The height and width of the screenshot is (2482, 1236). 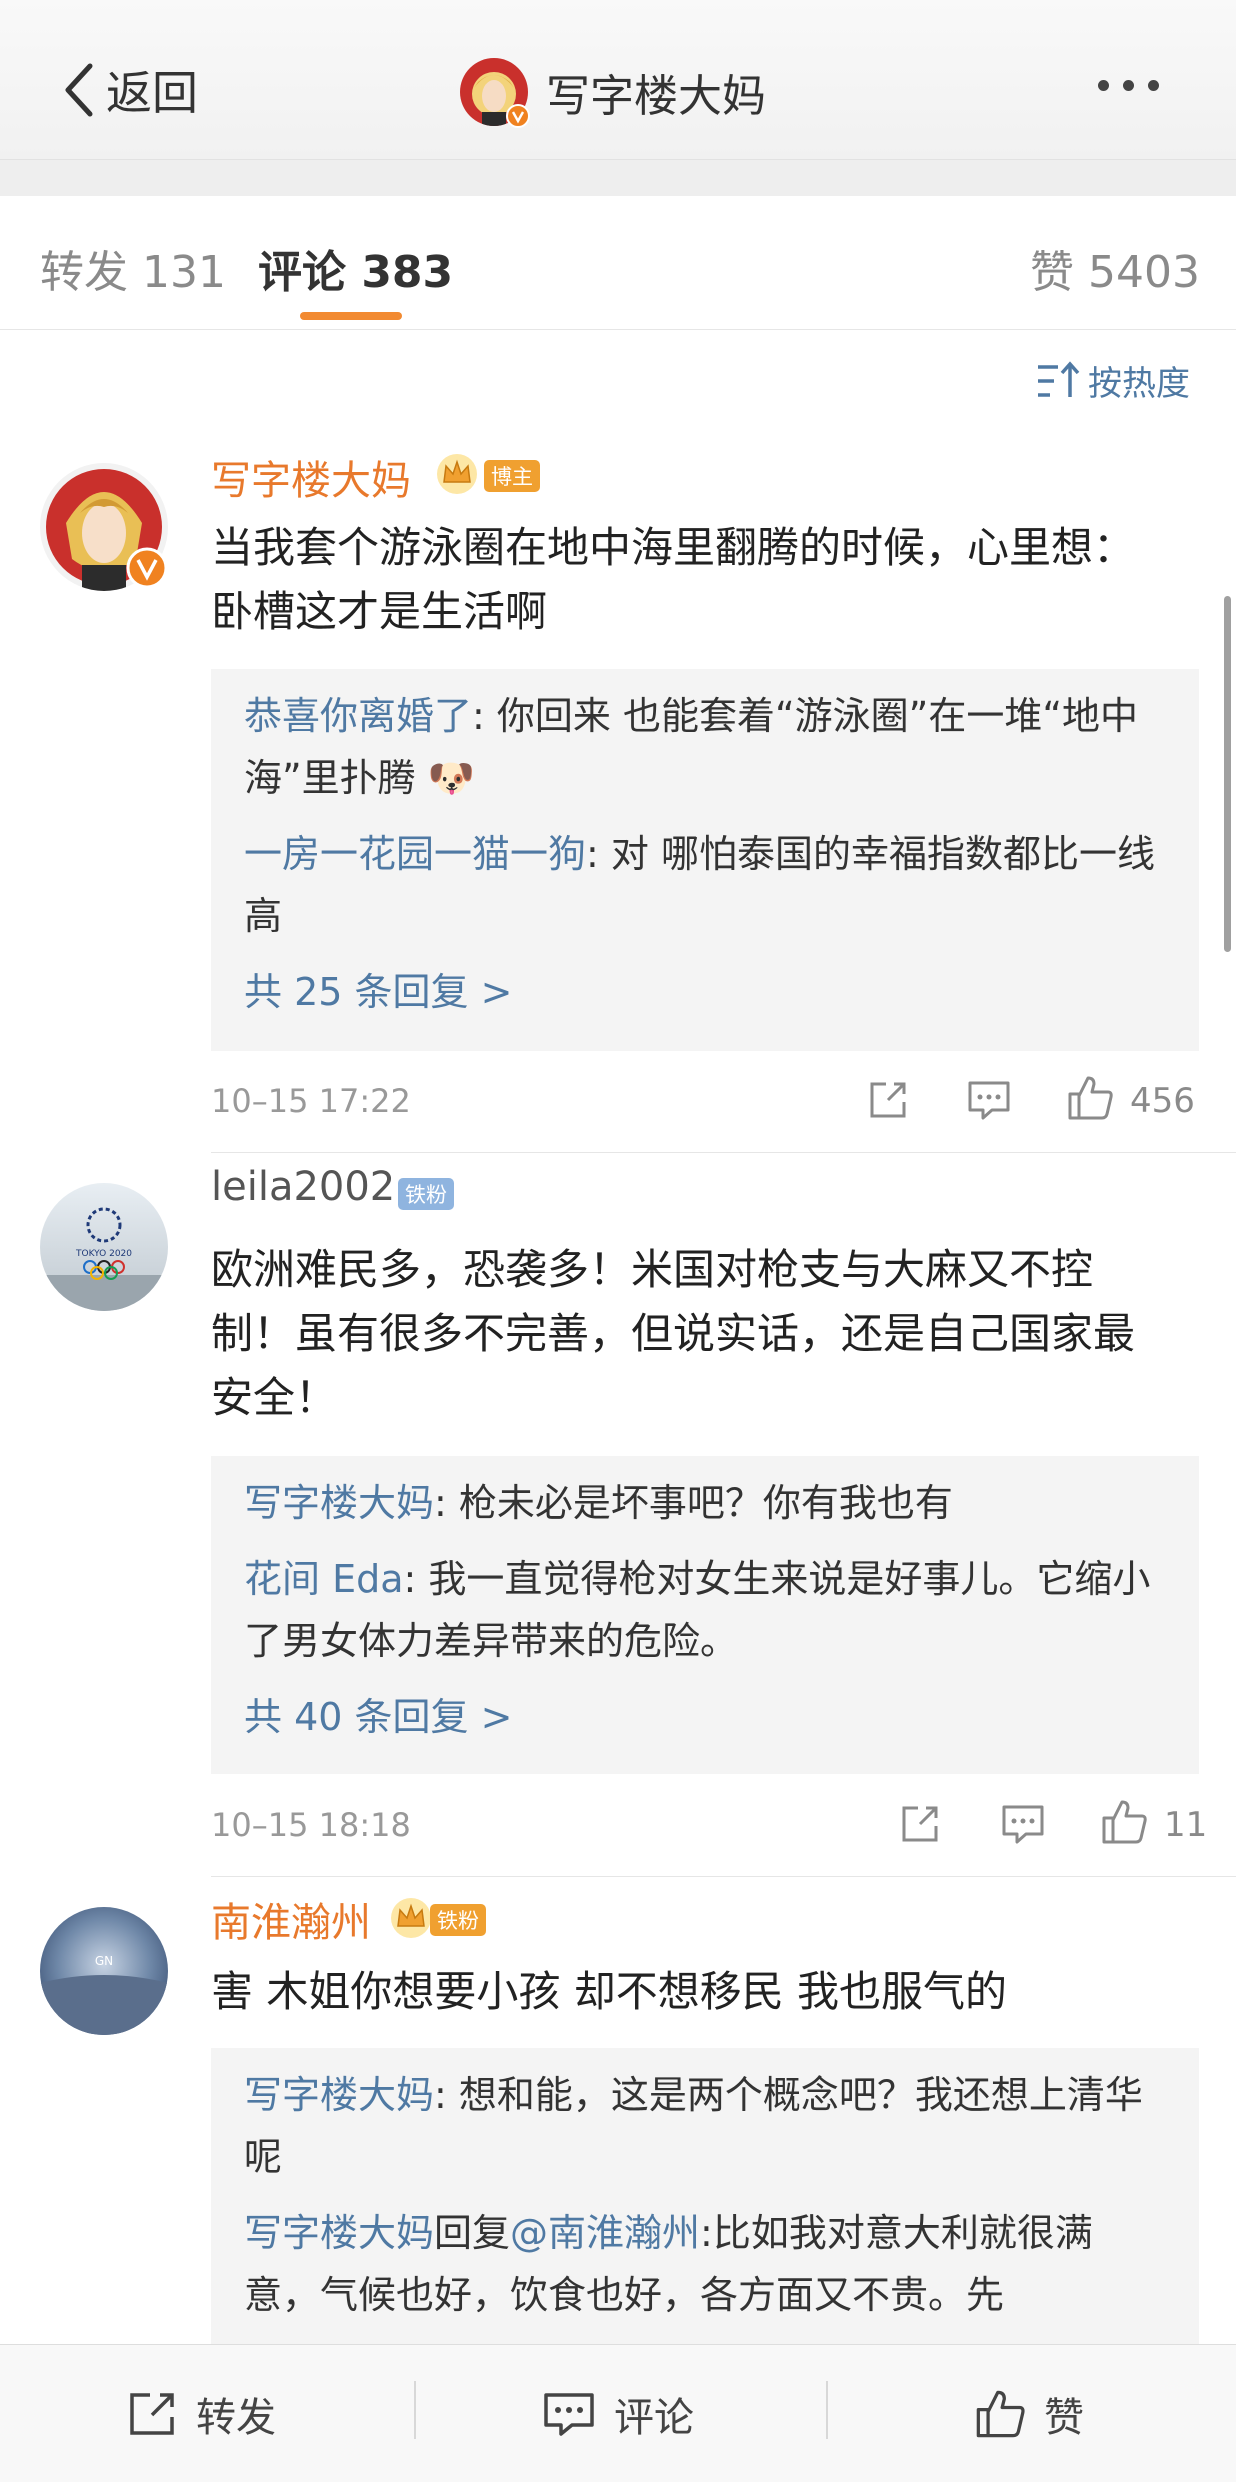 I want to click on reply-username: 花间 Eda, so click(x=324, y=1579).